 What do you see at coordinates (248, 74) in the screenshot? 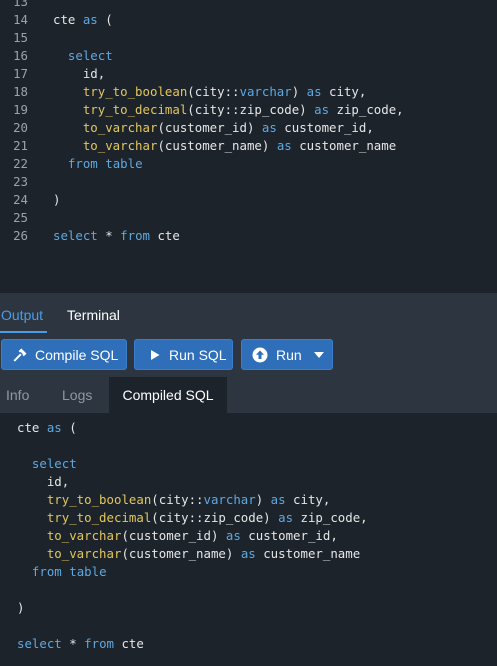
I see `editor-line: 17 id,` at bounding box center [248, 74].